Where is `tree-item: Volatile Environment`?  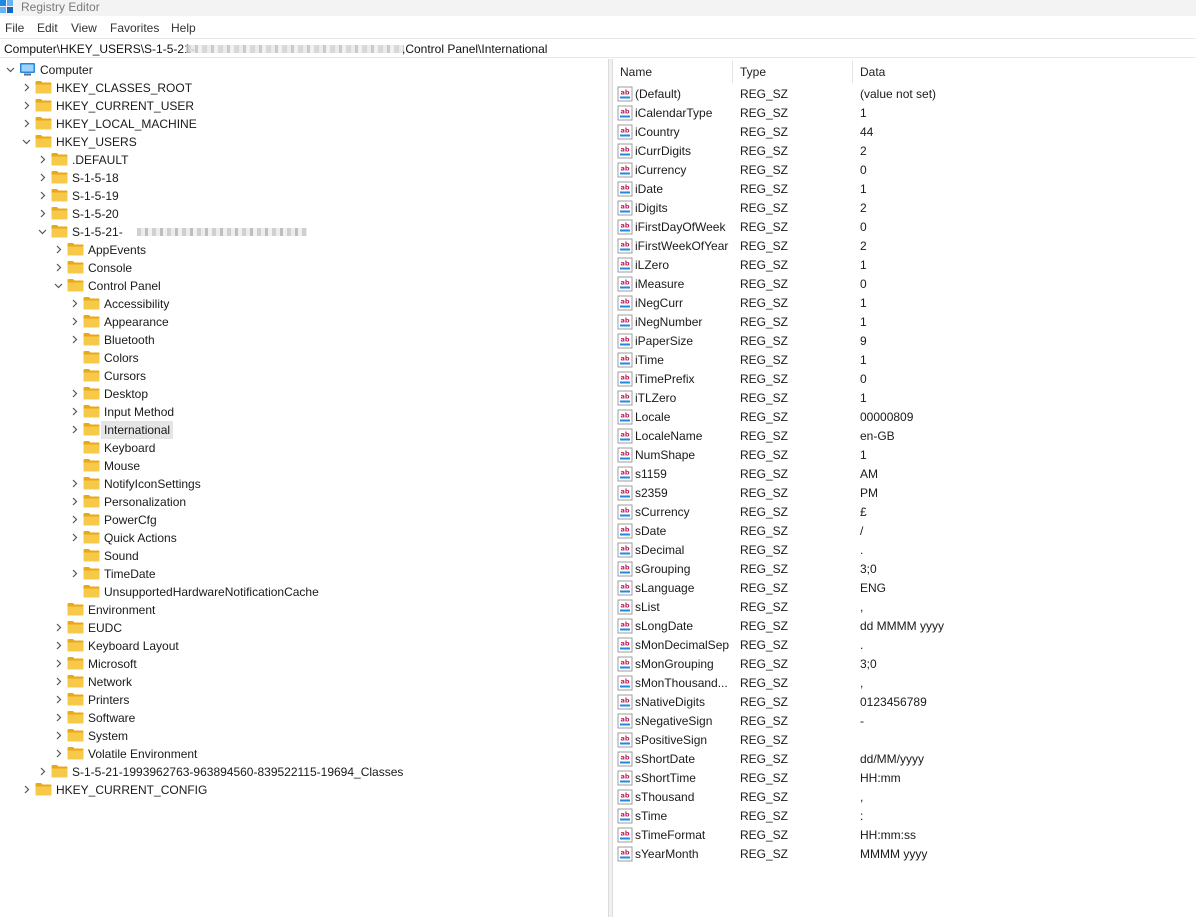
tree-item: Volatile Environment is located at coordinates (300, 754).